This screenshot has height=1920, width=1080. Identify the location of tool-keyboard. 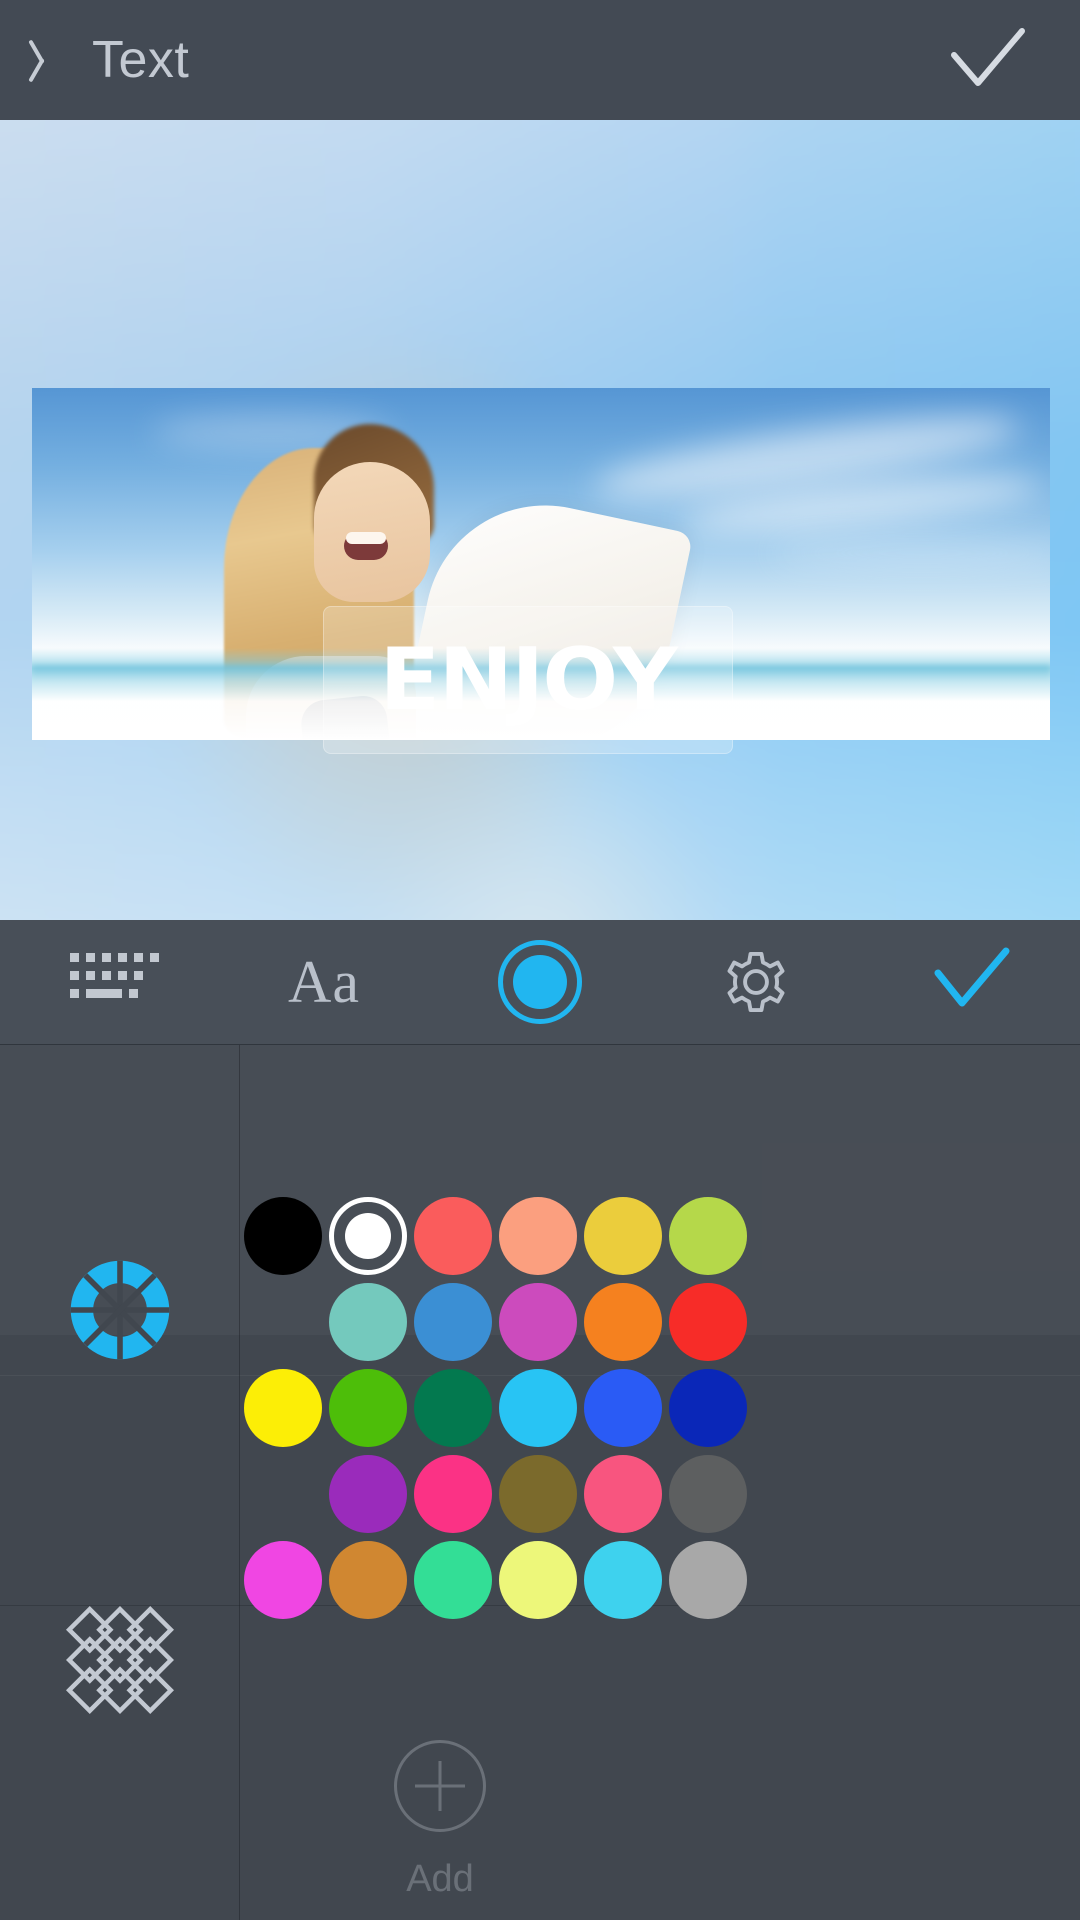
(108, 982).